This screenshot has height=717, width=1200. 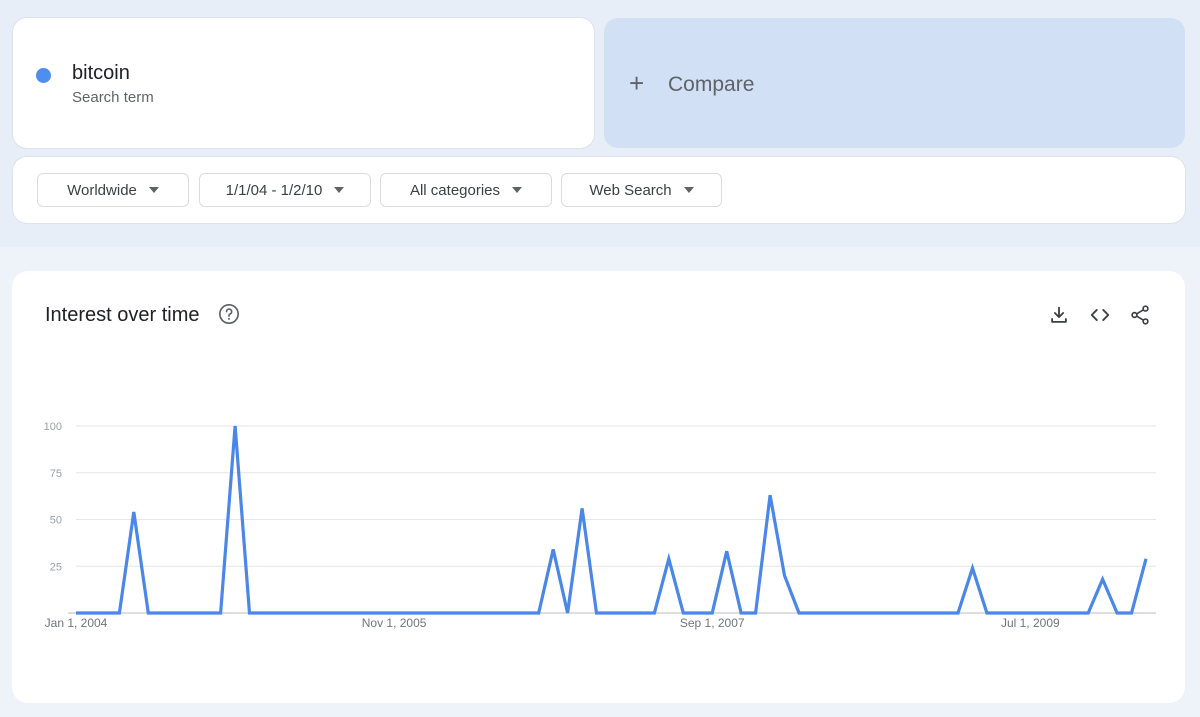 I want to click on compare-label: Compare, so click(x=711, y=84).